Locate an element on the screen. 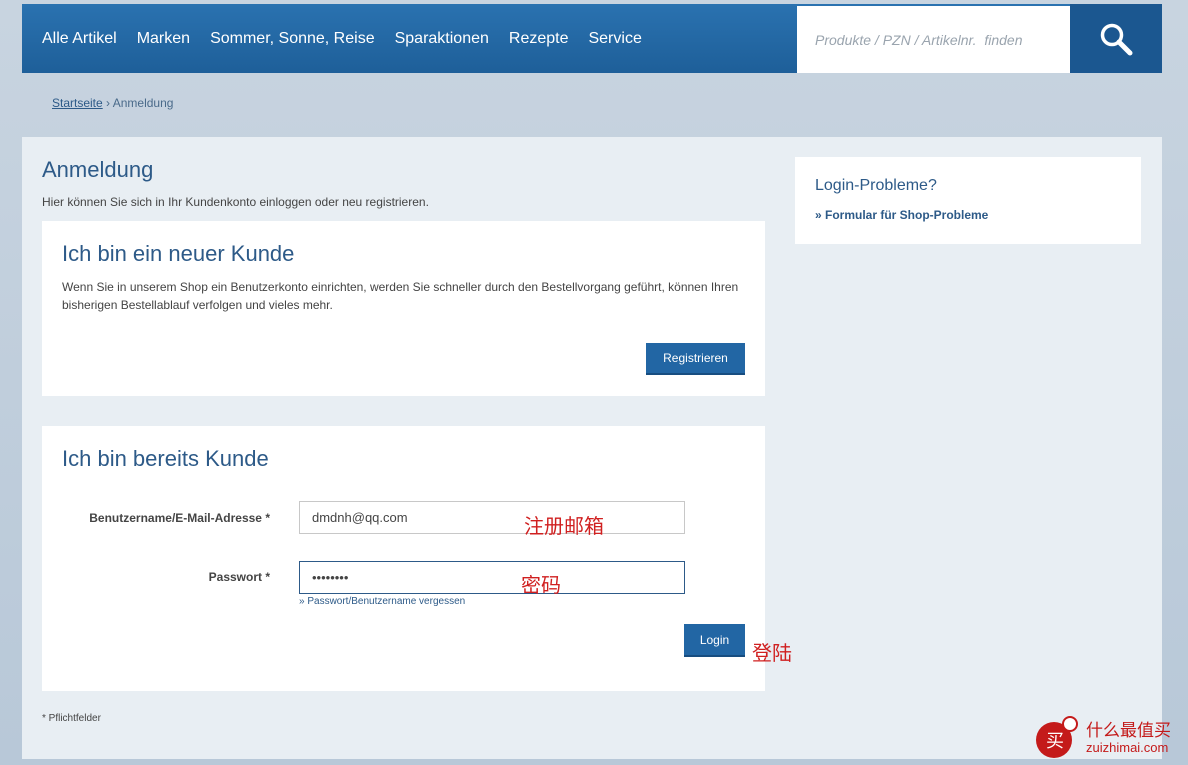 The image size is (1188, 765). username-label: Benutzername/E-Mail-Adresse * is located at coordinates (179, 518).